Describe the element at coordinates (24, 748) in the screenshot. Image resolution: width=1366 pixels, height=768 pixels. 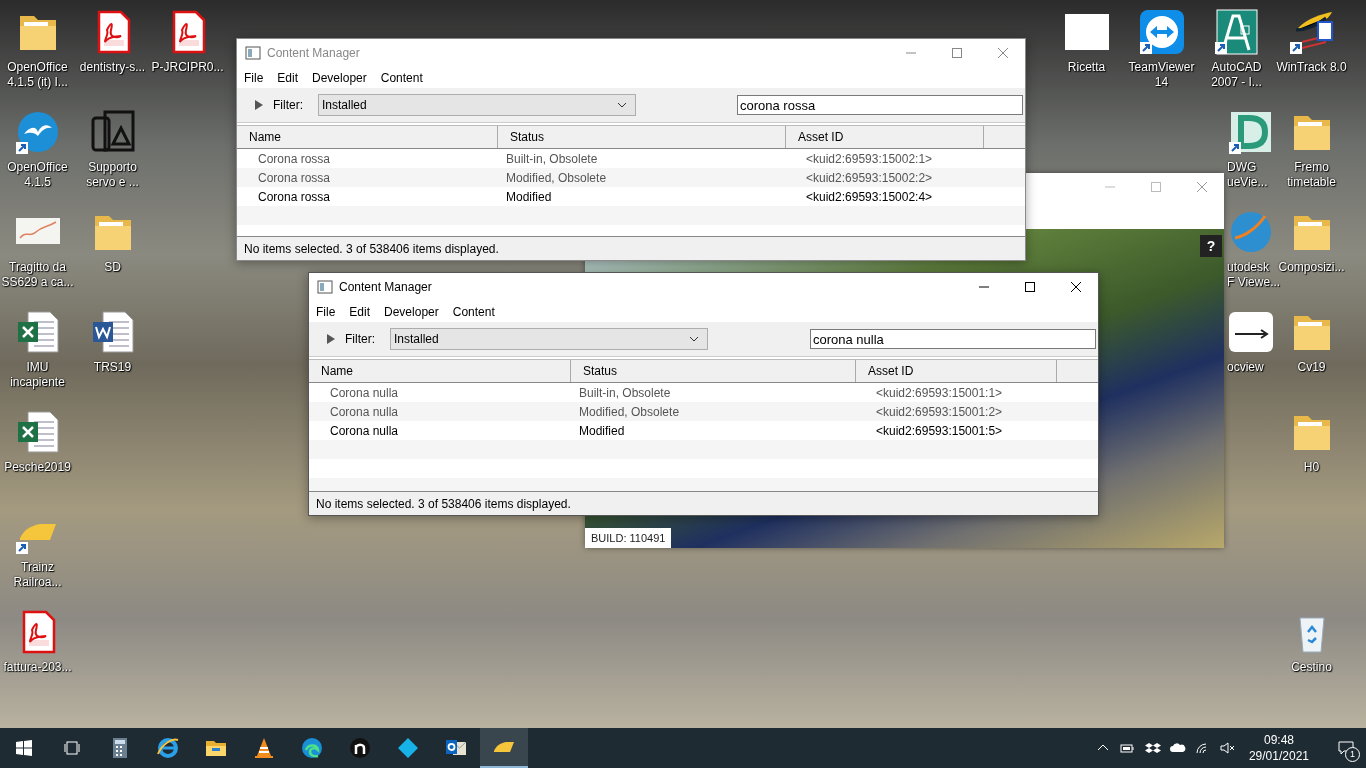
I see `windows-logo-icon` at that location.